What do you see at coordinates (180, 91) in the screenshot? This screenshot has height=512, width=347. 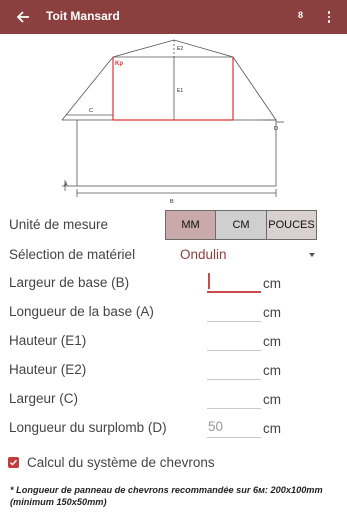 I see `label-e1: E1` at bounding box center [180, 91].